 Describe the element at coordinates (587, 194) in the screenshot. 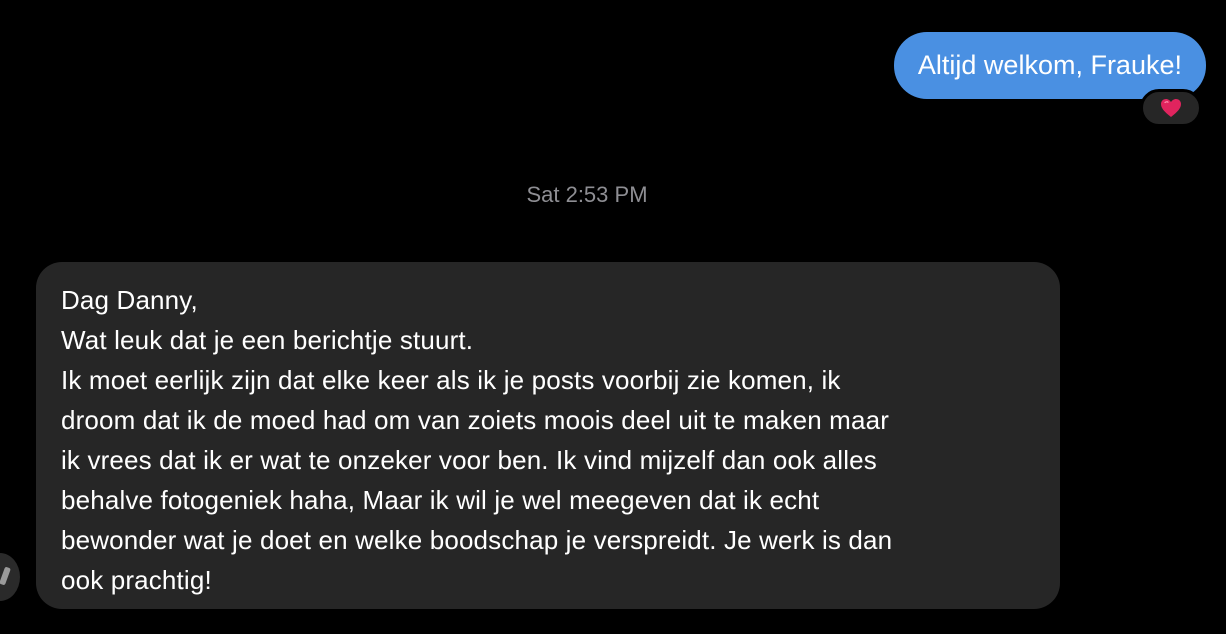

I see `message-timestamp: Sat 2:53 PM` at that location.